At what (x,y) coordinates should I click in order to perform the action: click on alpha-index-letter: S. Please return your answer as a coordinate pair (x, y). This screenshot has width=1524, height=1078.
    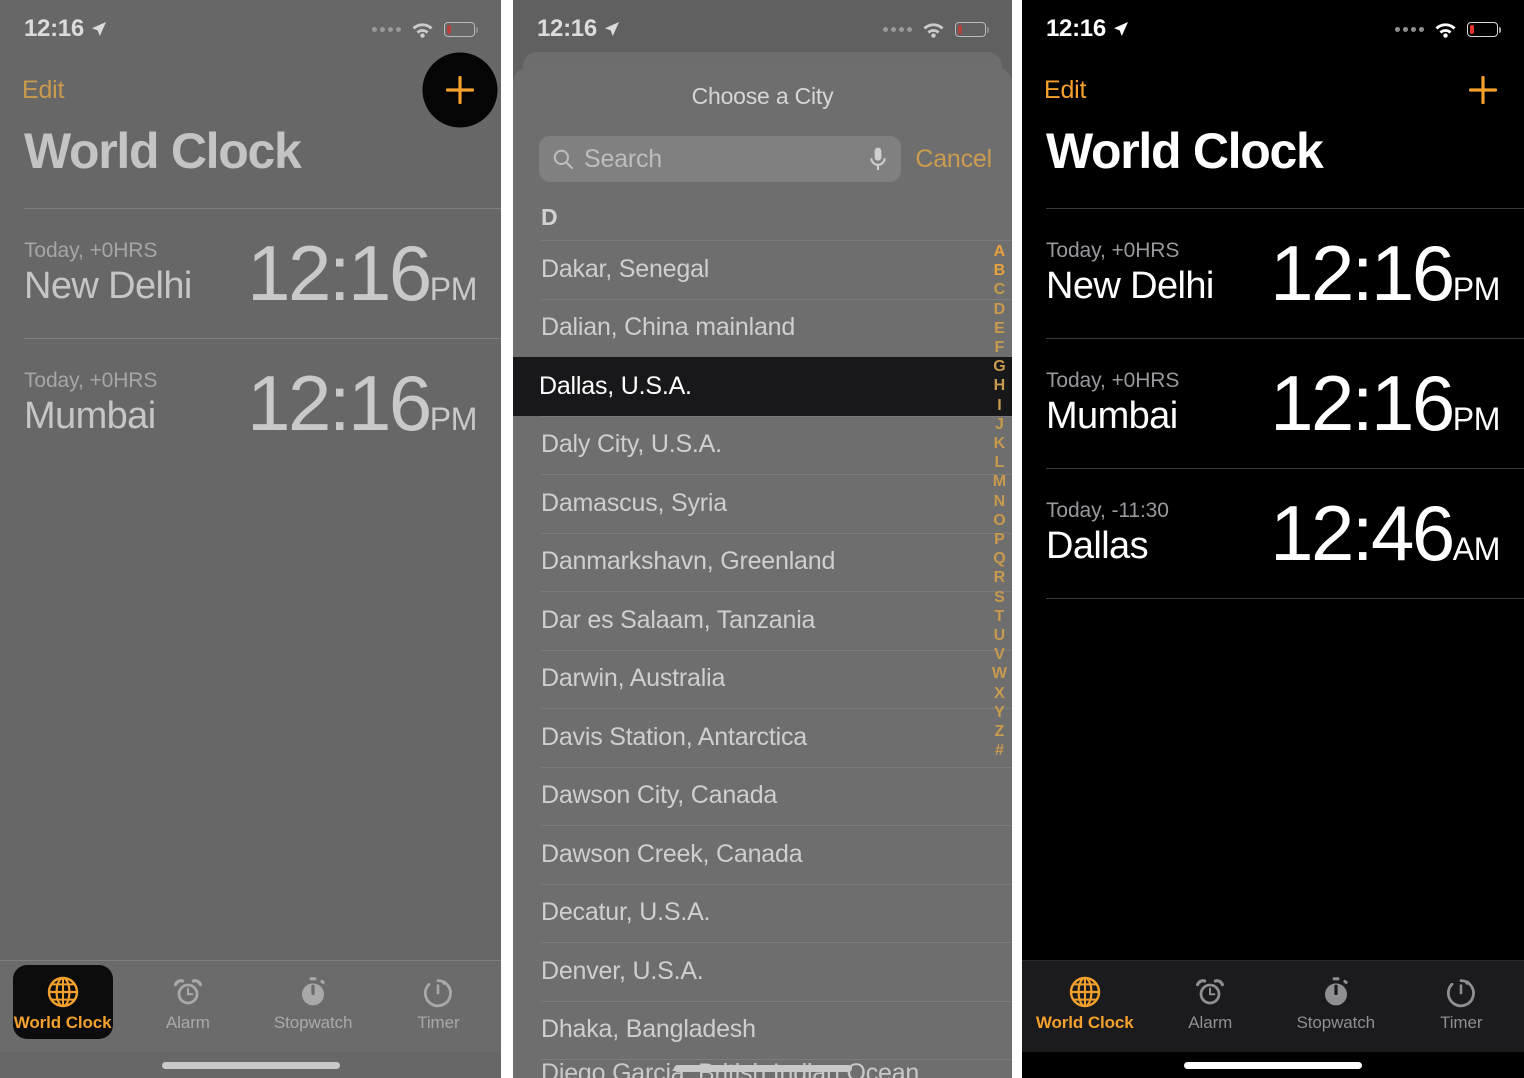
    Looking at the image, I should click on (999, 597).